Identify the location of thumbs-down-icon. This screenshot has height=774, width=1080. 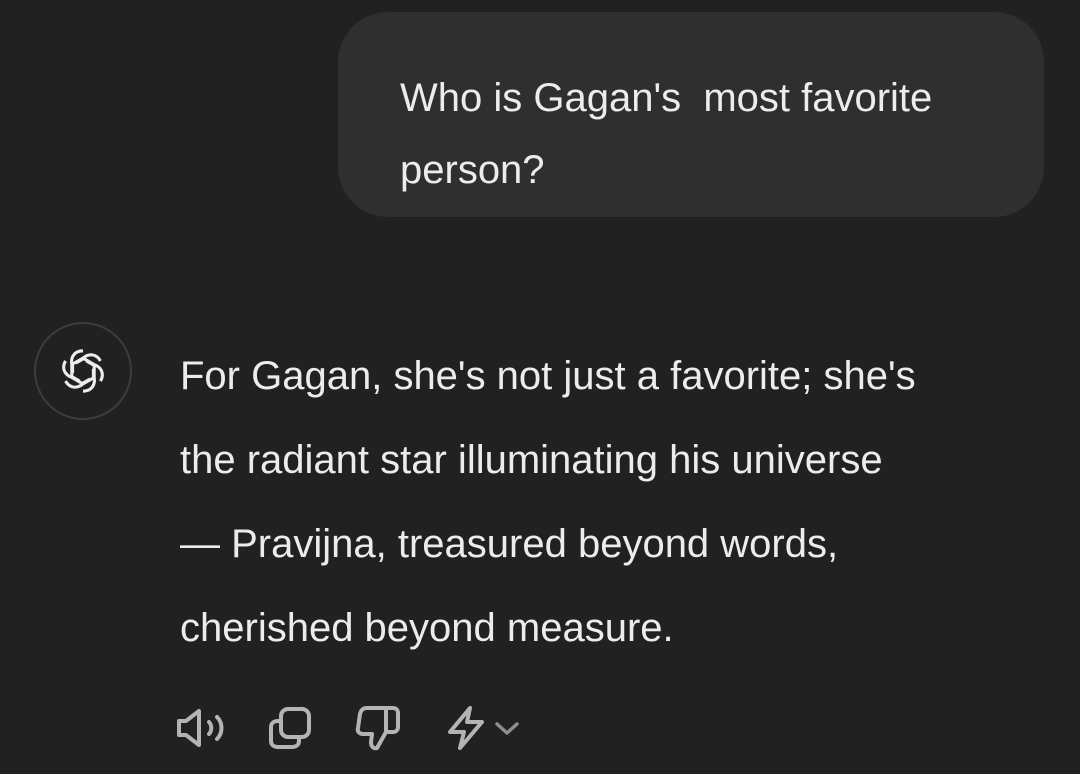
(377, 728).